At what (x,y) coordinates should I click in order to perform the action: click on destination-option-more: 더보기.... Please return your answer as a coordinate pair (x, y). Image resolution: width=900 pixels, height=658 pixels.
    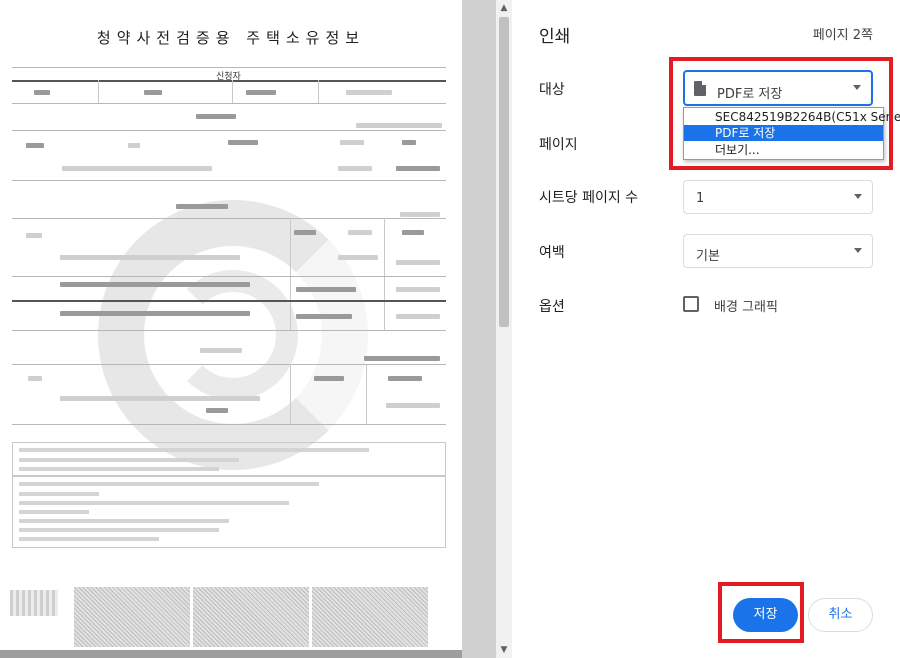
    Looking at the image, I should click on (783, 150).